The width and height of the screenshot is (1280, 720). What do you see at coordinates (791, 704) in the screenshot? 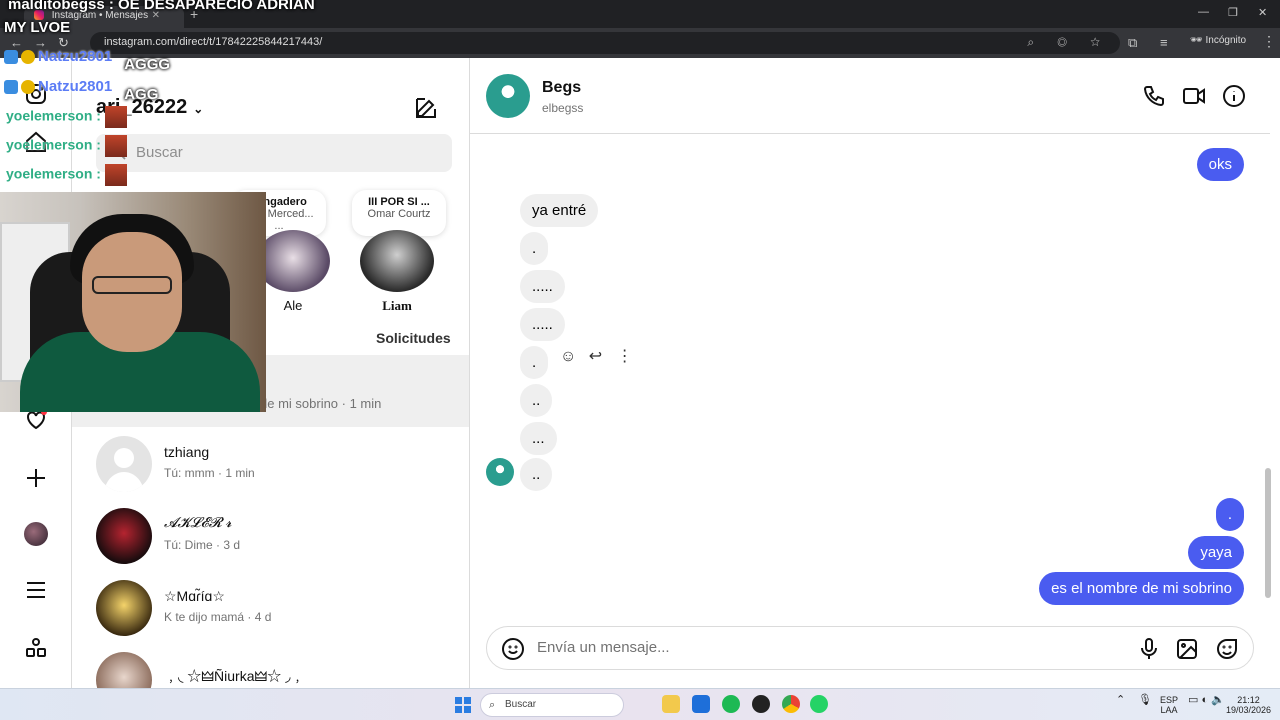
I see `chrome-icon` at bounding box center [791, 704].